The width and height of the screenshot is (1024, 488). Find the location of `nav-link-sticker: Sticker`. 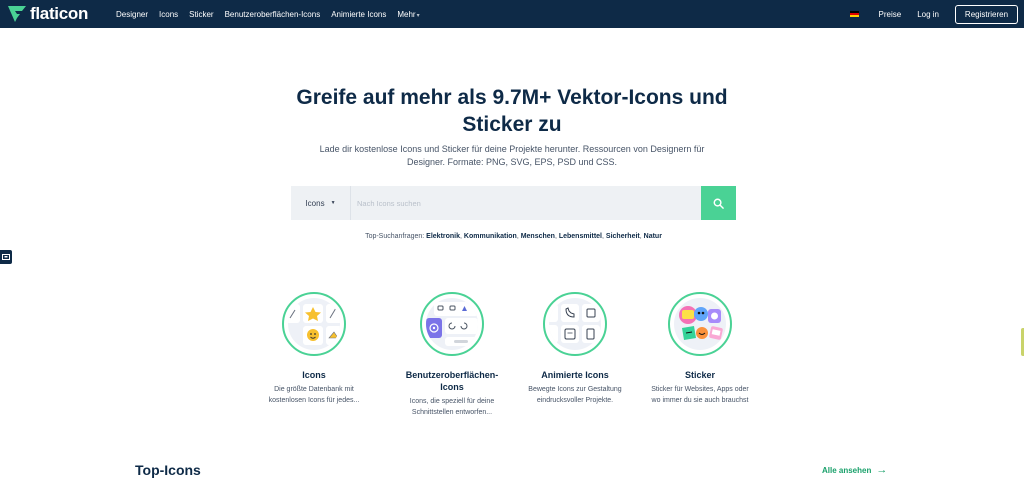

nav-link-sticker: Sticker is located at coordinates (201, 14).